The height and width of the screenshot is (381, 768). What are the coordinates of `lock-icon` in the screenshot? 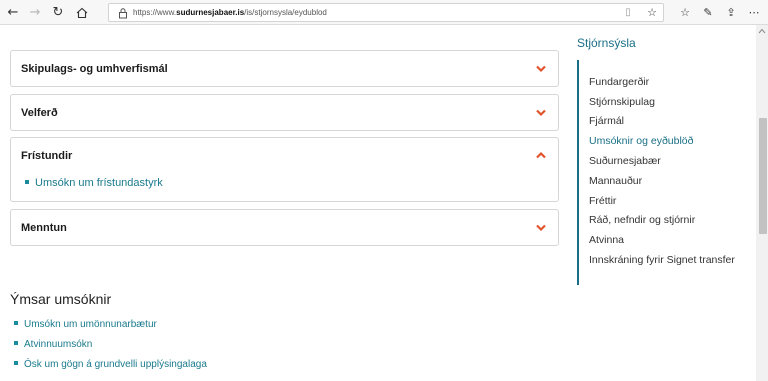 It's located at (123, 13).